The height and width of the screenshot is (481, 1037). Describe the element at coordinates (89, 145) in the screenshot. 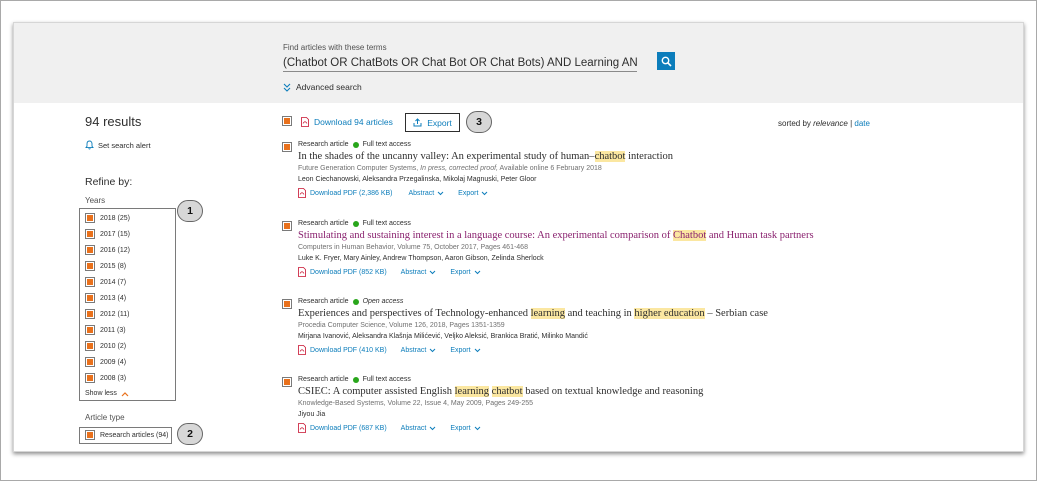

I see `bell-icon` at that location.